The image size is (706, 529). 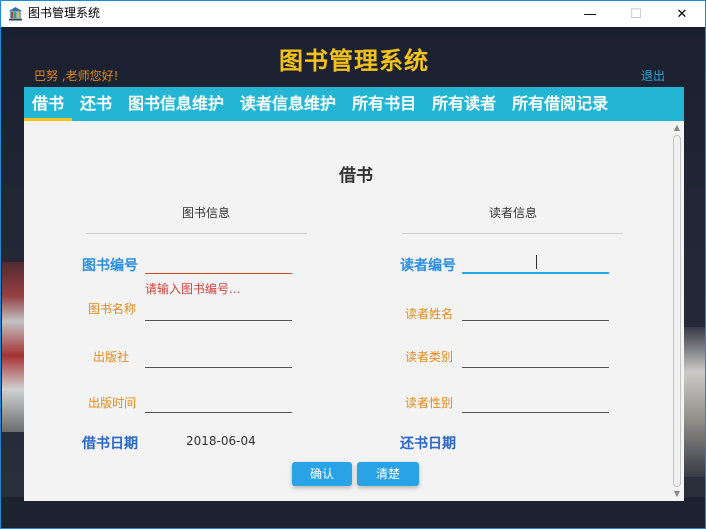 I want to click on confirm-button: 确认, so click(x=322, y=474).